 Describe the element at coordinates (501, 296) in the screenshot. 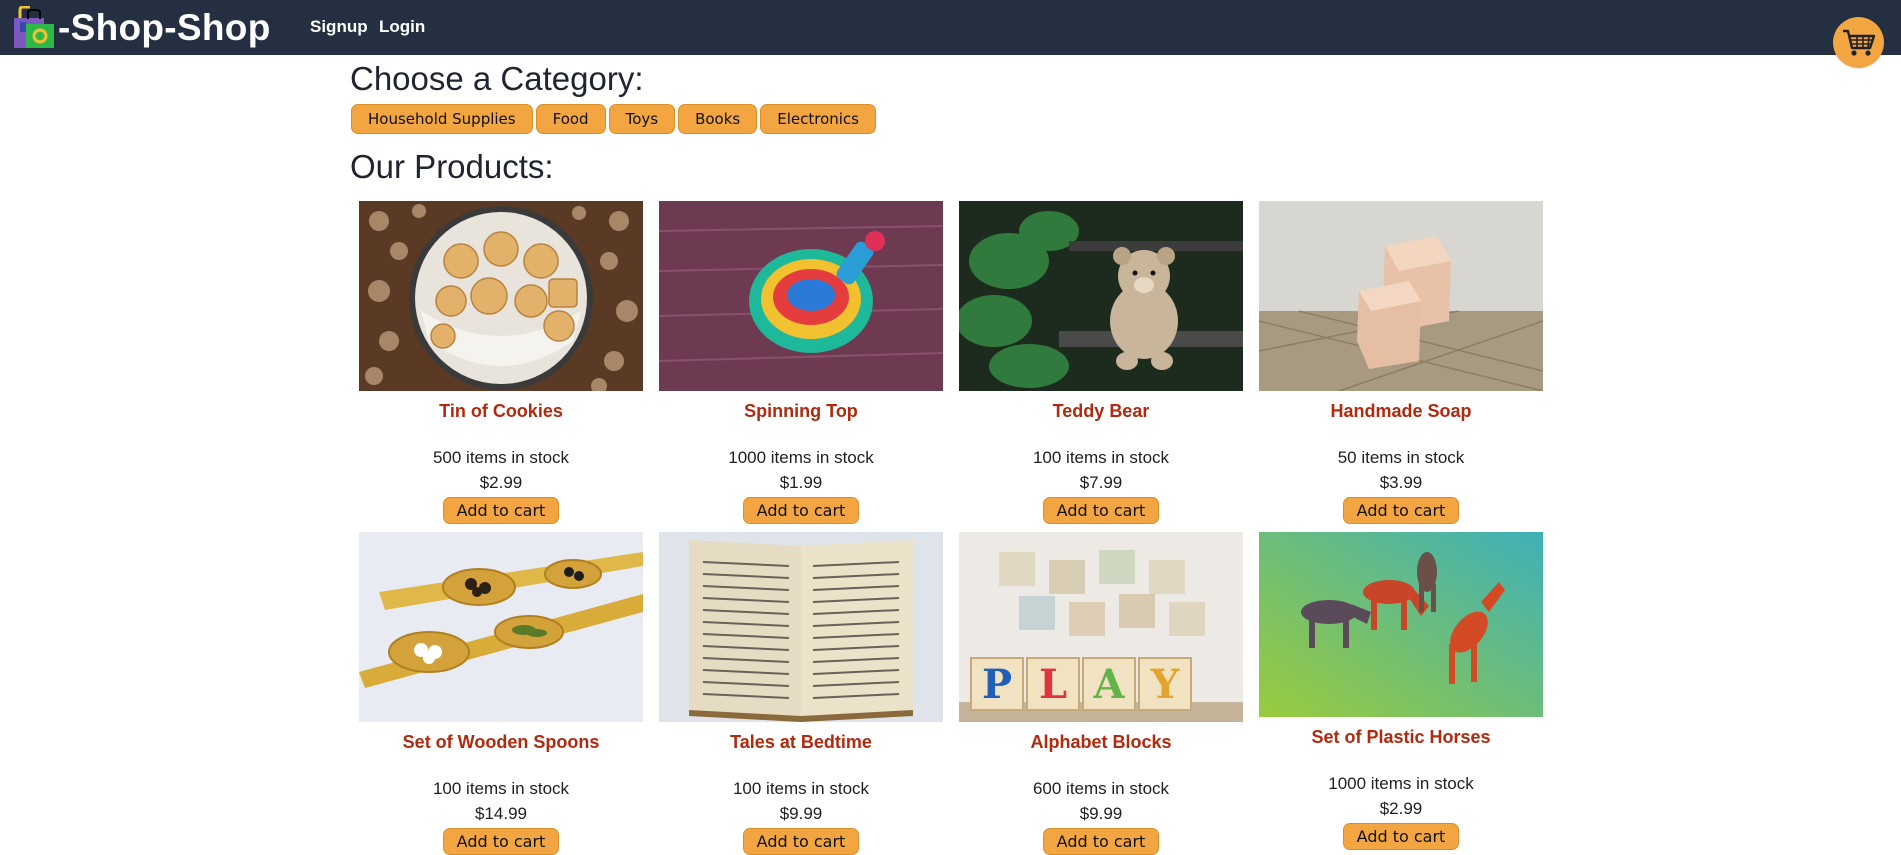

I see `product-image-cookies` at that location.